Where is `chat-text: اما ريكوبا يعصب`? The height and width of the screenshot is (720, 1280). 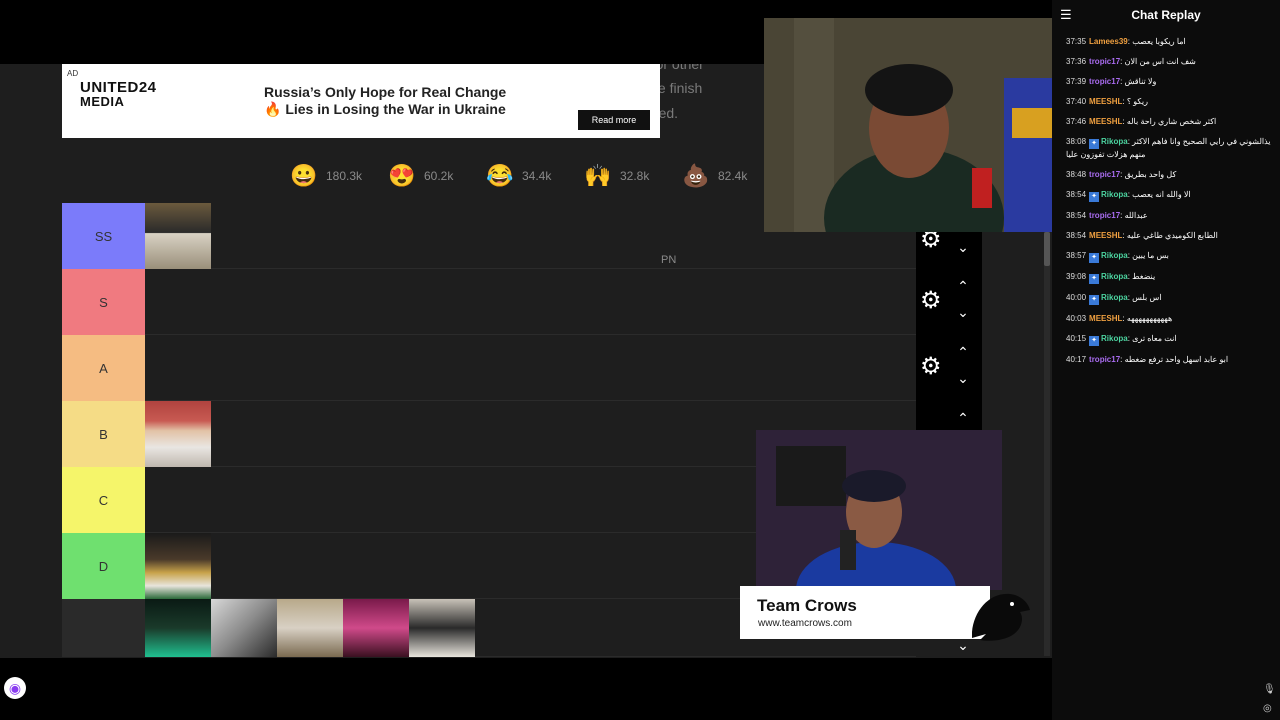 chat-text: اما ريكوبا يعصب is located at coordinates (1159, 41).